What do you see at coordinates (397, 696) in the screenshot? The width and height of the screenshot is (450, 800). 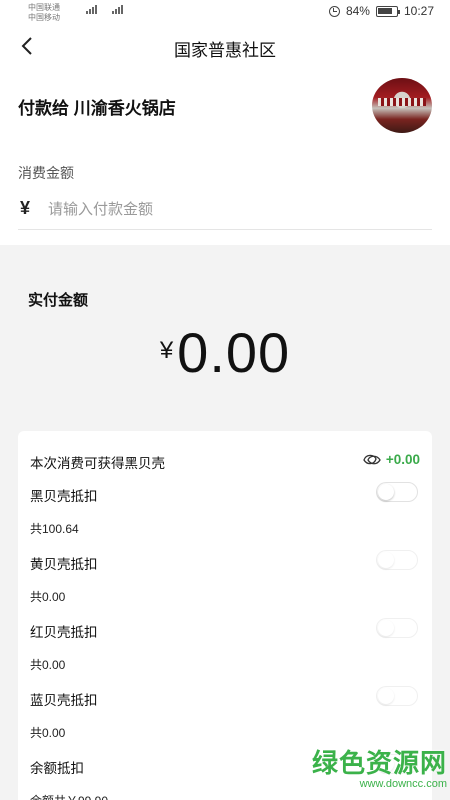 I see `toggle-blue-shell` at bounding box center [397, 696].